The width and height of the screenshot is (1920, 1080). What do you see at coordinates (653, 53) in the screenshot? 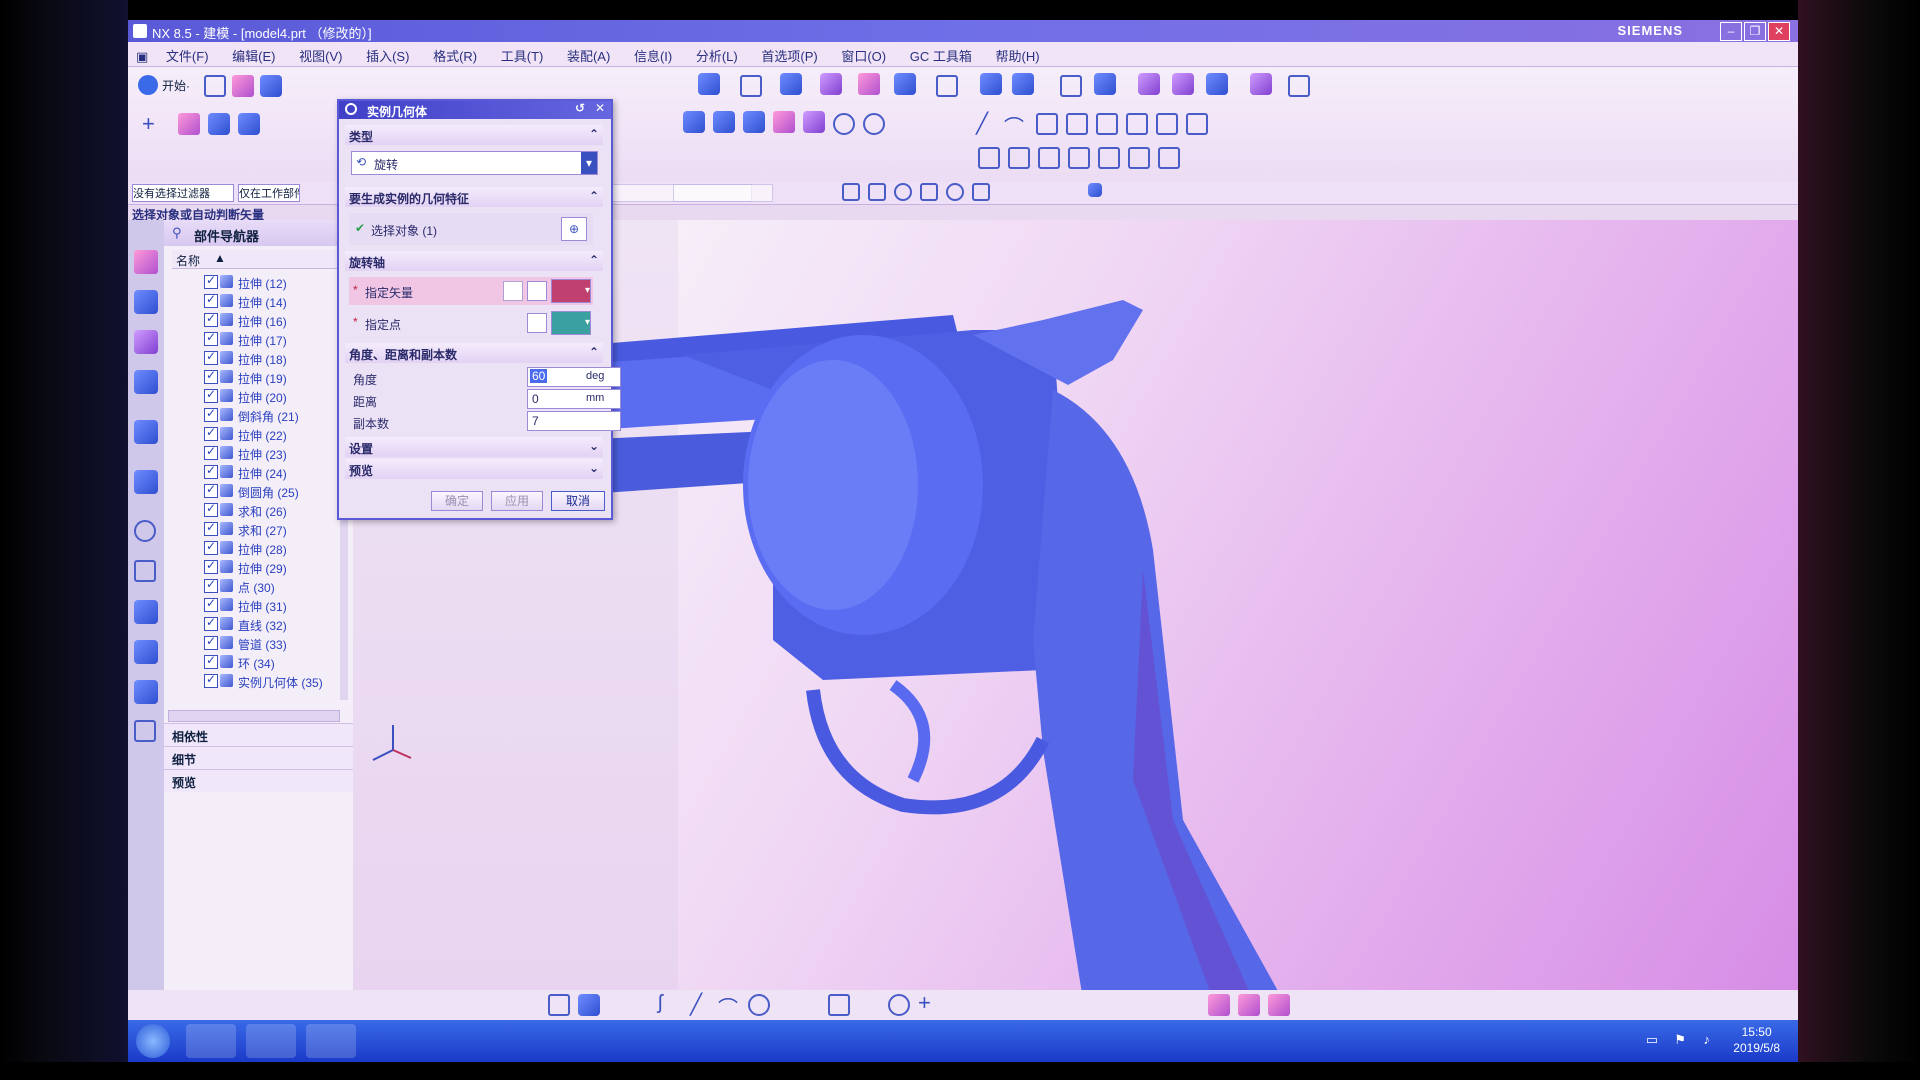
I see `menu-information: 信息(I)` at bounding box center [653, 53].